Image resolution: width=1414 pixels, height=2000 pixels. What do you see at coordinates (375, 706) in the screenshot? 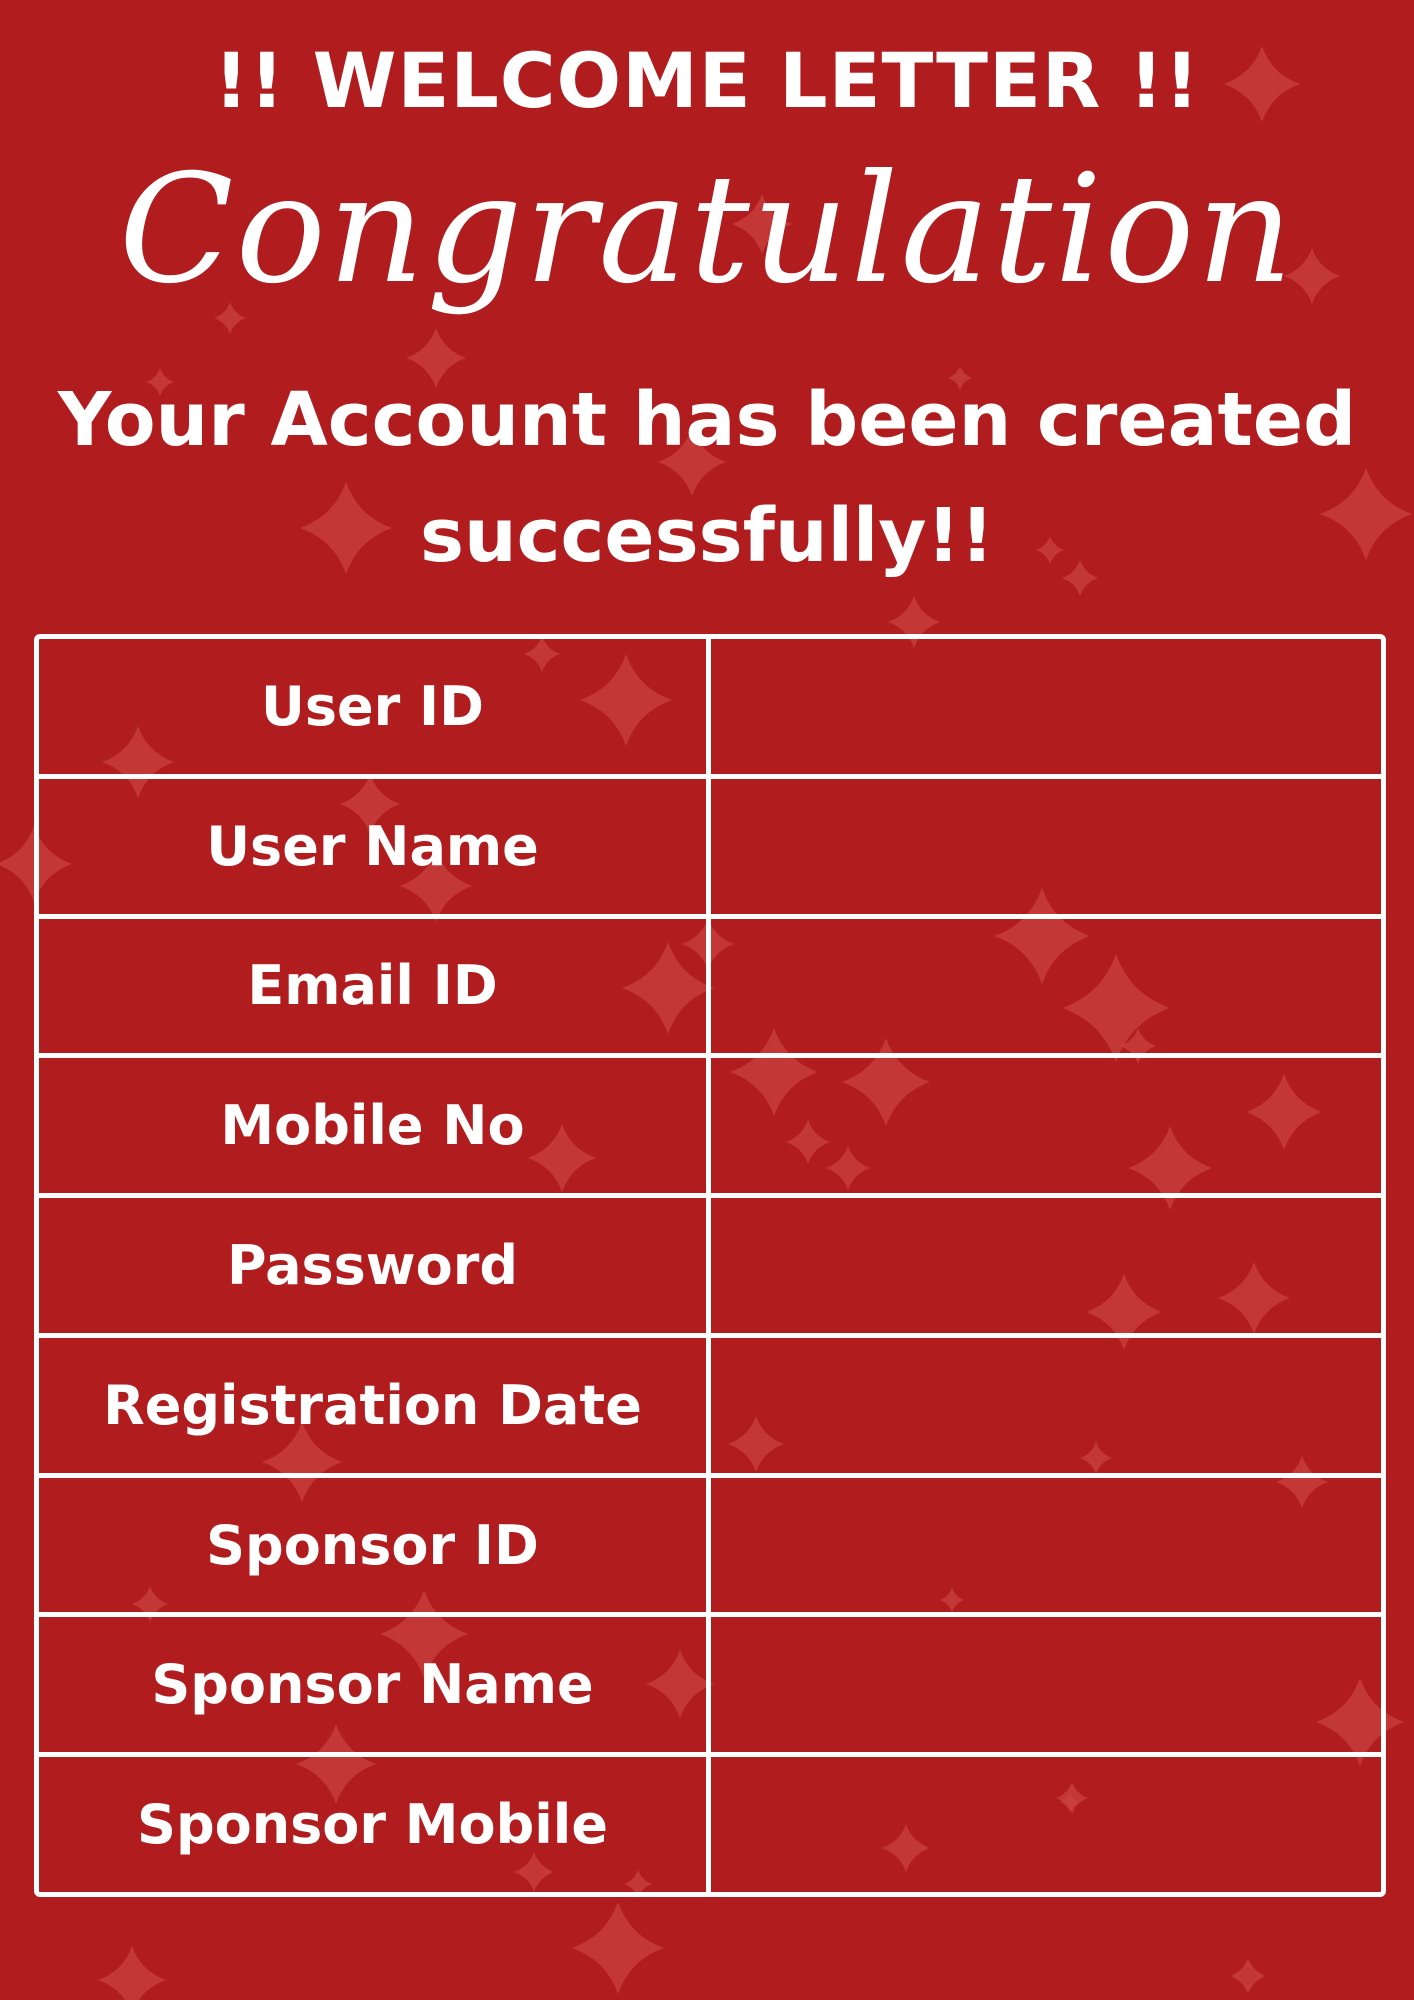
I see `user-id-label: User ID` at bounding box center [375, 706].